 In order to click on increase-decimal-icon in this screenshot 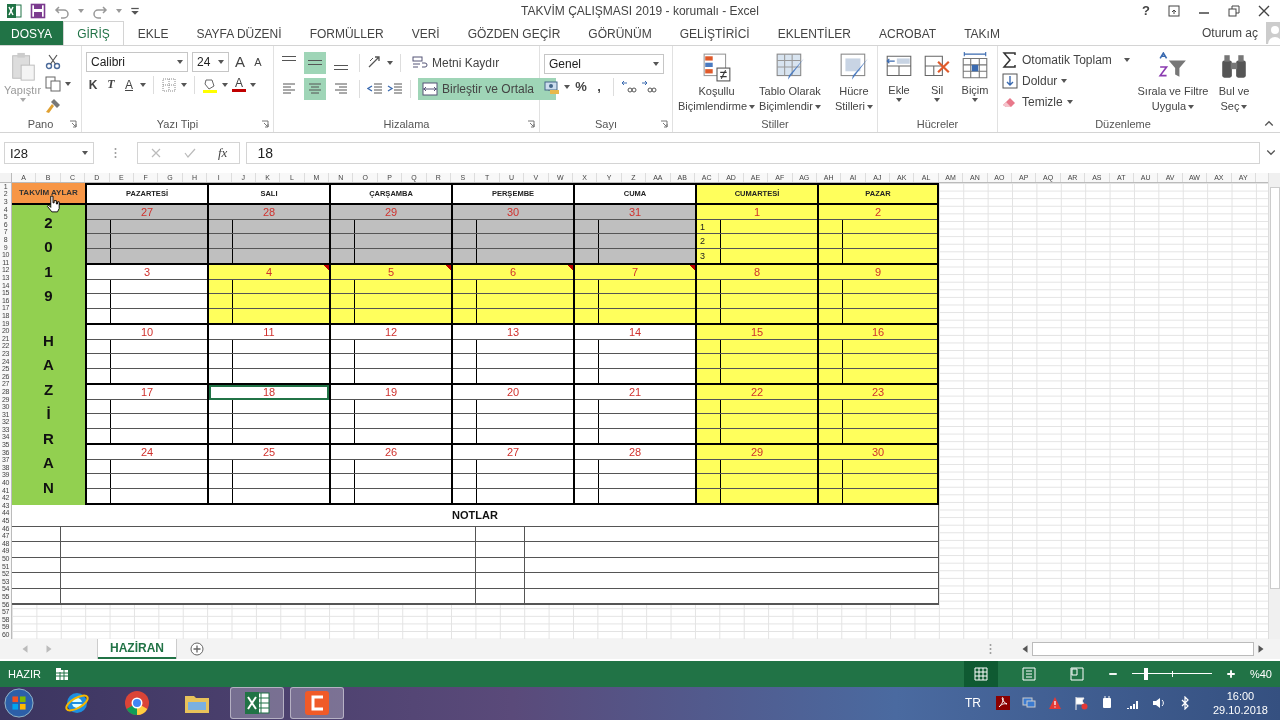, I will do `click(629, 86)`.